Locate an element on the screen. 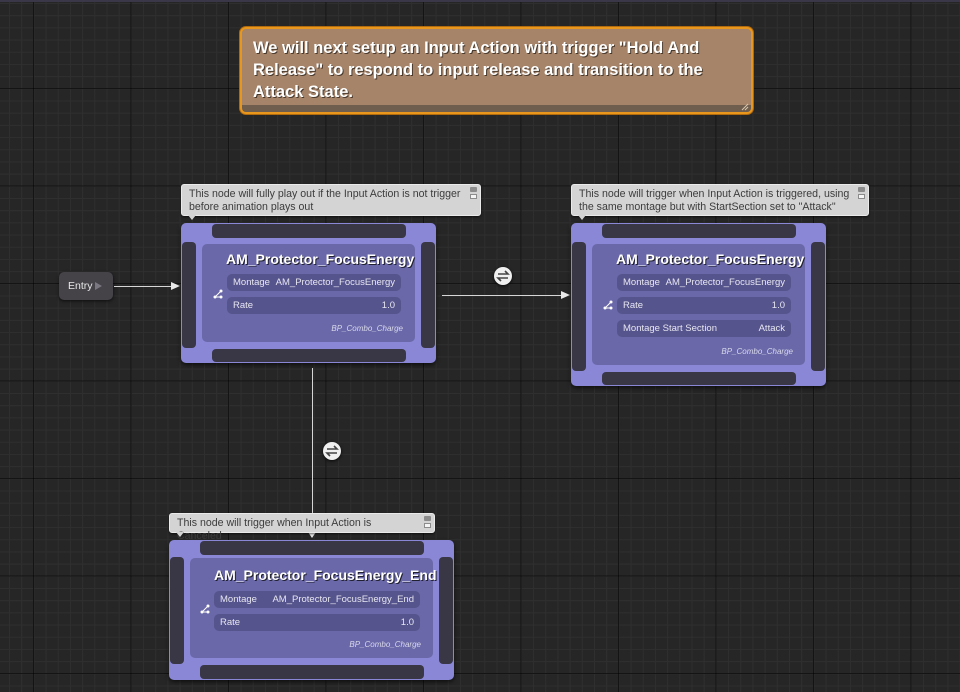 The width and height of the screenshot is (960, 692). transition-wire-end is located at coordinates (312, 450).